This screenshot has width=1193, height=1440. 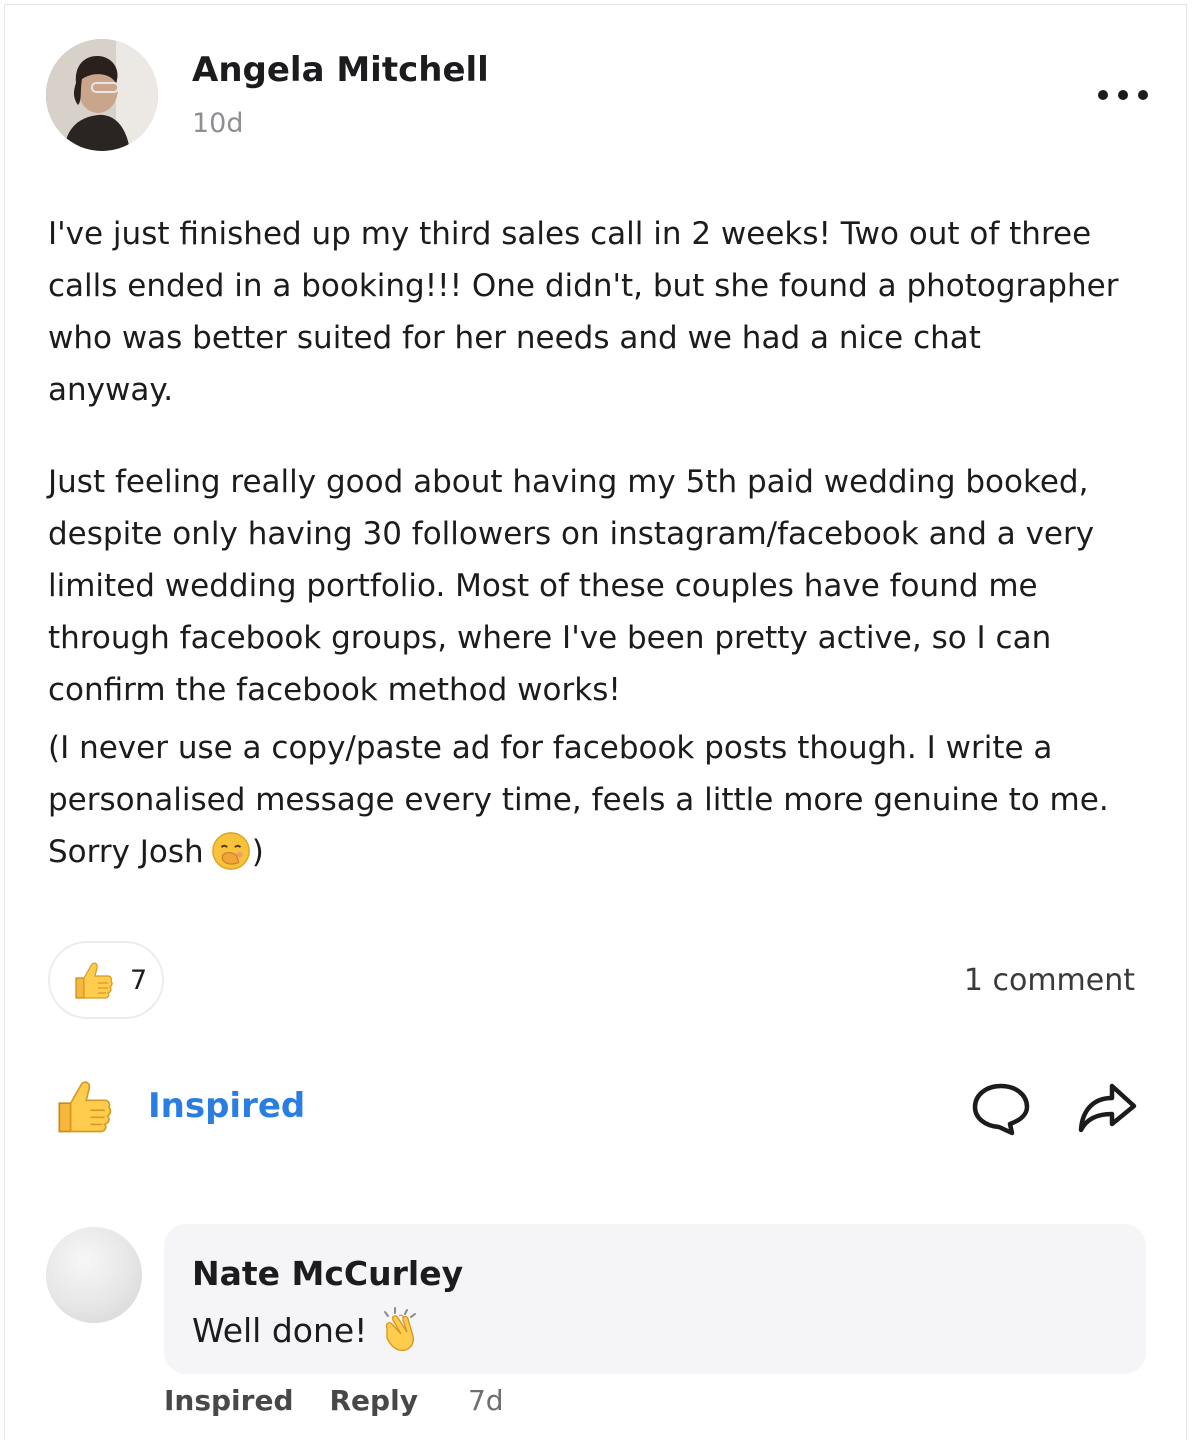 What do you see at coordinates (111, 390) in the screenshot?
I see `post-text-line: anyway.` at bounding box center [111, 390].